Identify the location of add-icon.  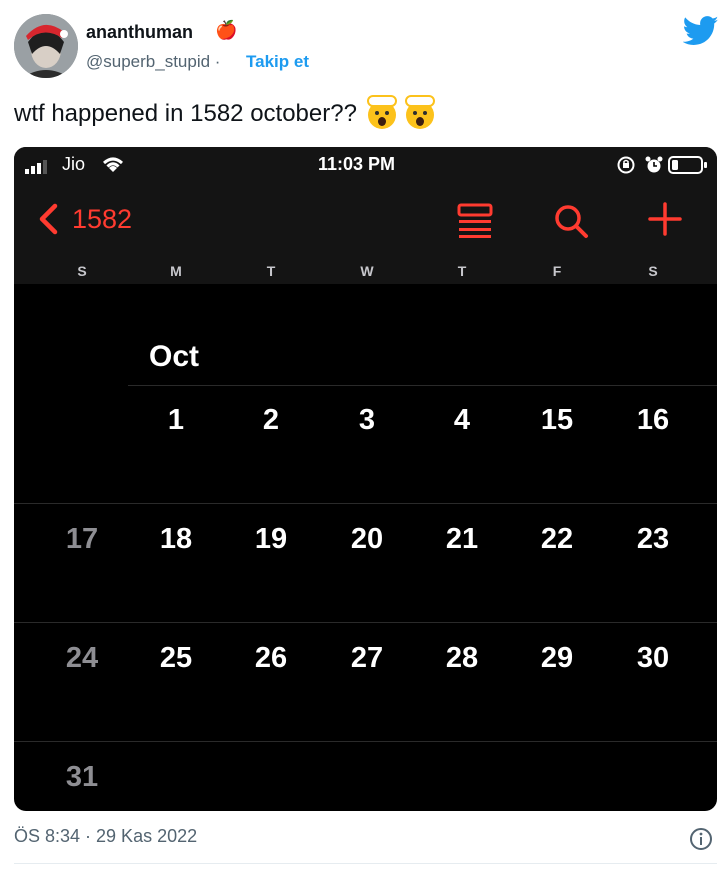
(665, 219).